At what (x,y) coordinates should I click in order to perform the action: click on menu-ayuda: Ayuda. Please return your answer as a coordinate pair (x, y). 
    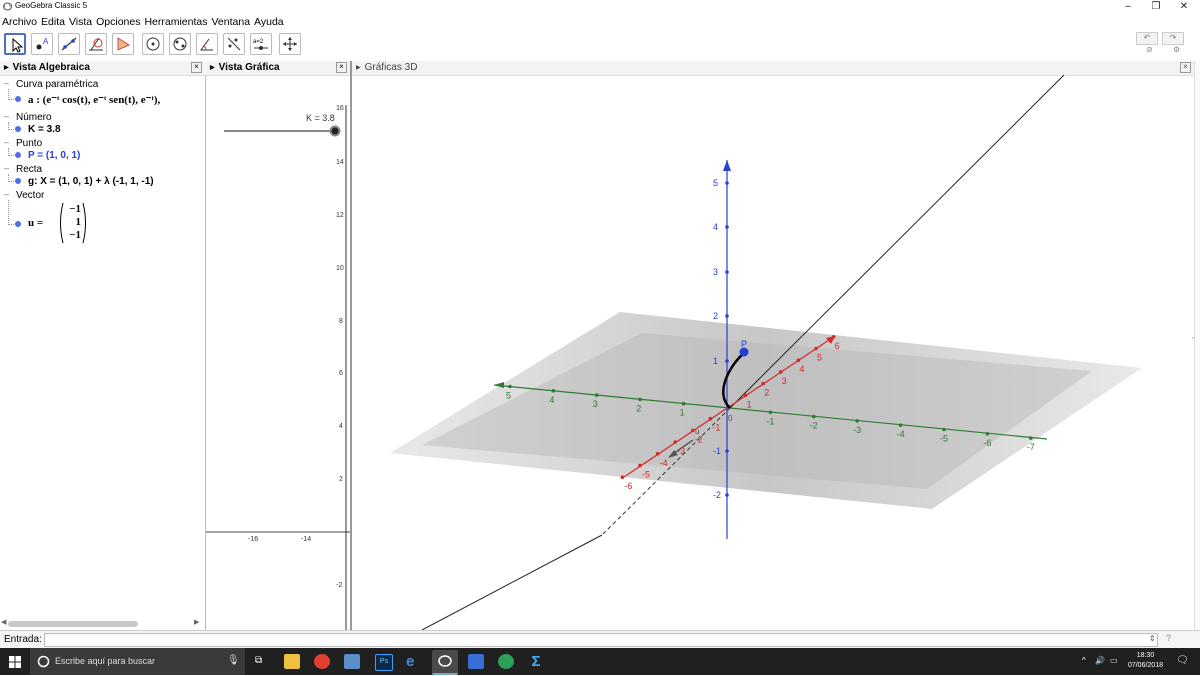
    Looking at the image, I should click on (269, 22).